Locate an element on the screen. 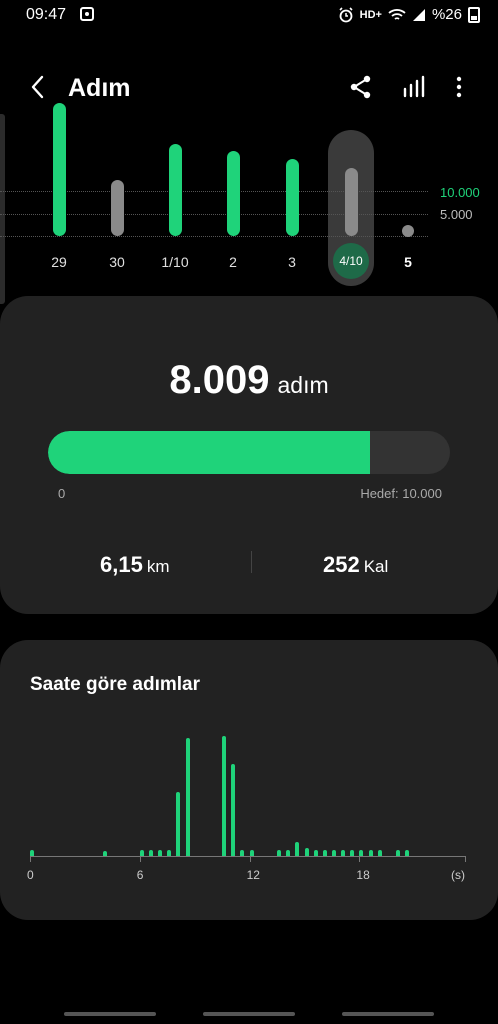 This screenshot has width=498, height=1024. x-tick-label: 18 is located at coordinates (363, 875).